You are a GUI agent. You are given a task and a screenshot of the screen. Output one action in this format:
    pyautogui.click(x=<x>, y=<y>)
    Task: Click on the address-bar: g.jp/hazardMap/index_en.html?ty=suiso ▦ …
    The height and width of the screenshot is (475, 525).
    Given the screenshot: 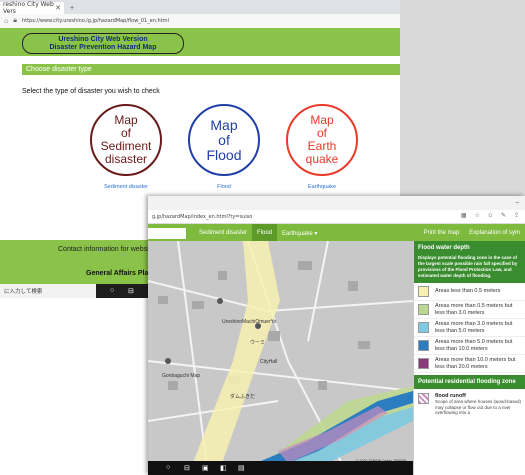 What is the action you would take?
    pyautogui.click(x=336, y=217)
    